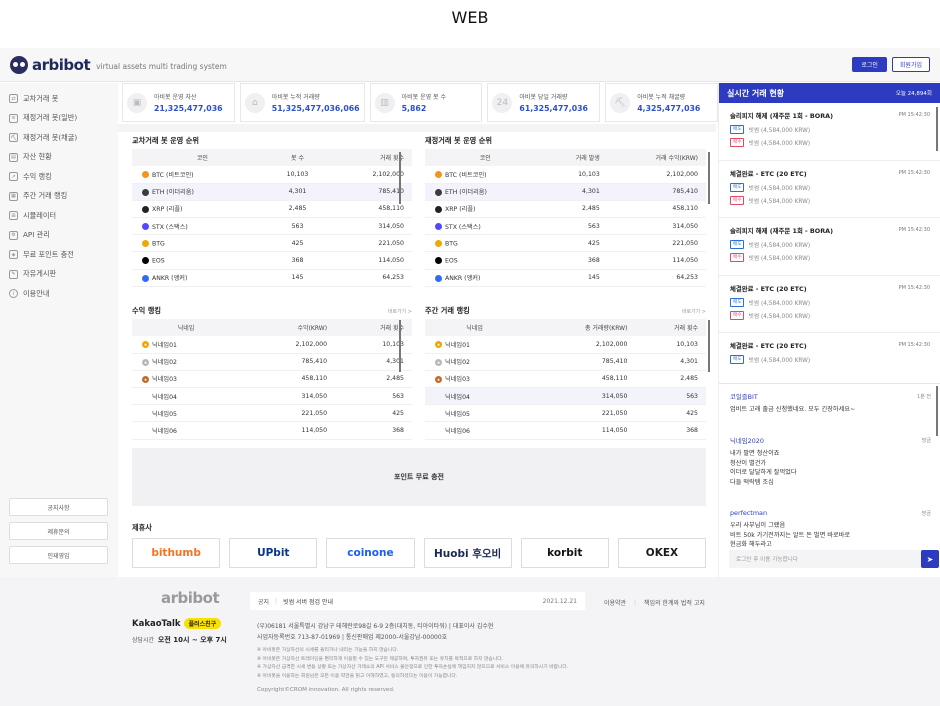 Image resolution: width=940 pixels, height=706 pixels. What do you see at coordinates (709, 346) in the screenshot?
I see `weekly-rank-scrollbar` at bounding box center [709, 346].